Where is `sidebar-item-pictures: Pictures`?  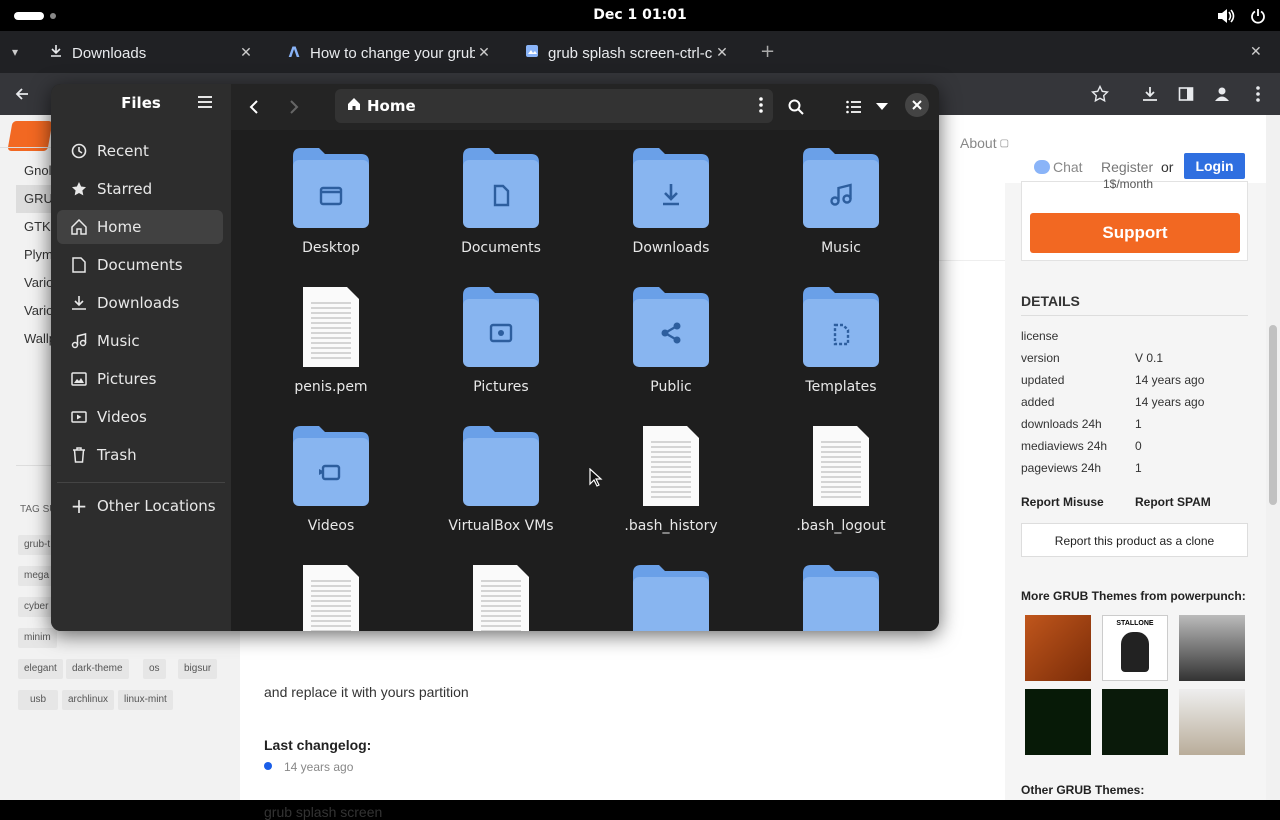
sidebar-item-pictures: Pictures is located at coordinates (140, 379).